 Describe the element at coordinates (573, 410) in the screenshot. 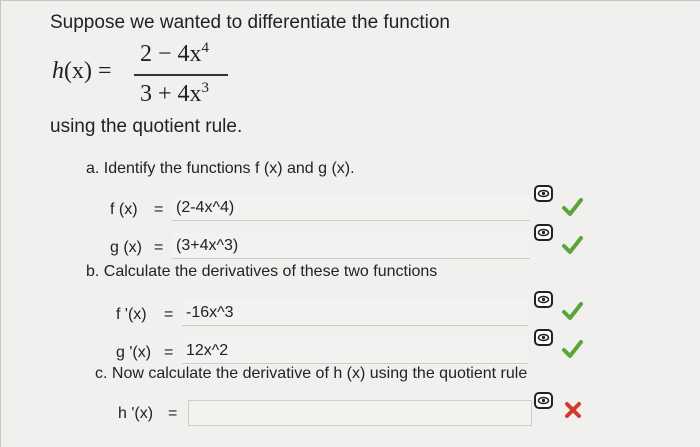

I see `cross-icon` at that location.